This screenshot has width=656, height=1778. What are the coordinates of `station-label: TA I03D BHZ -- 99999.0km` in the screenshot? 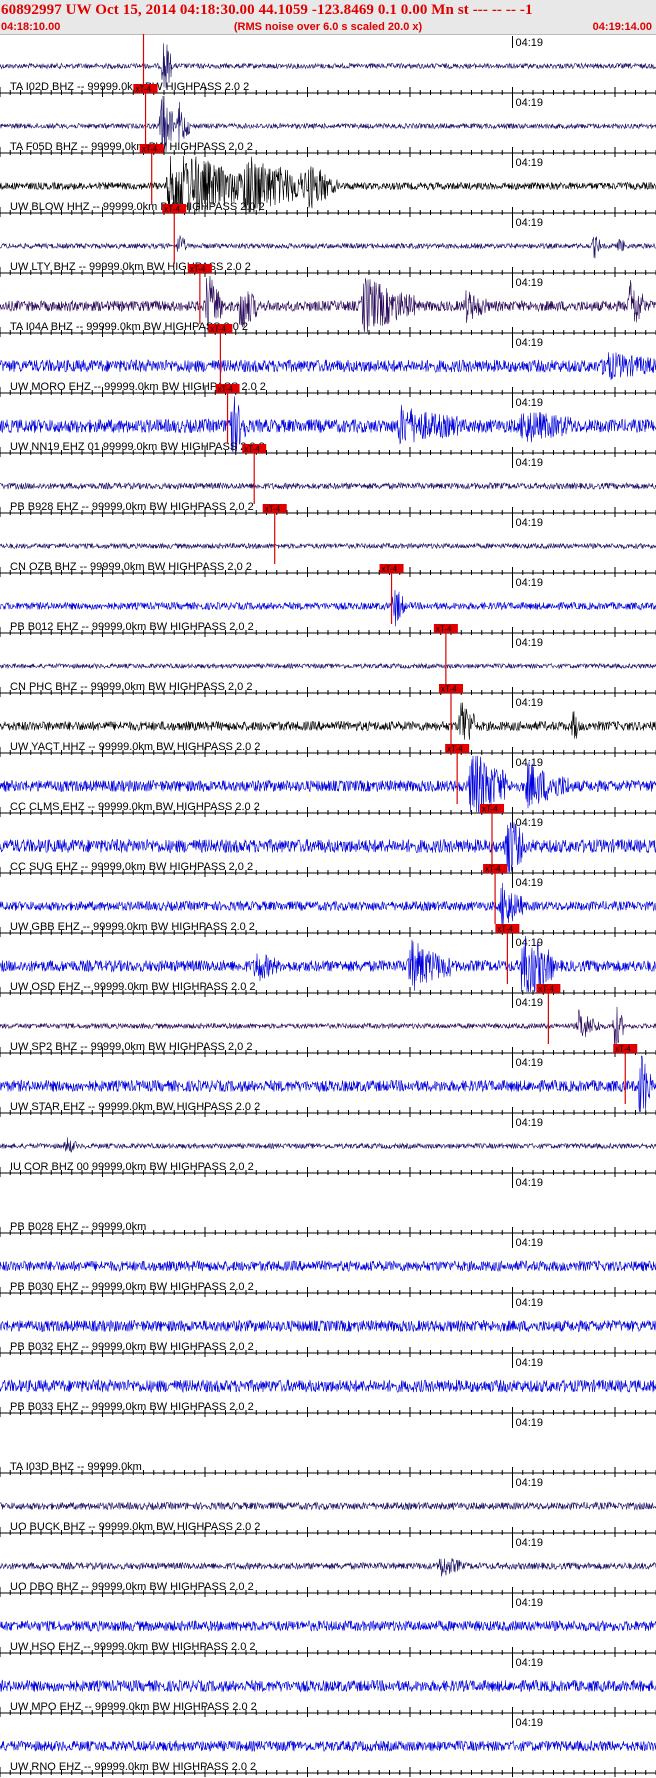 It's located at (76, 1467).